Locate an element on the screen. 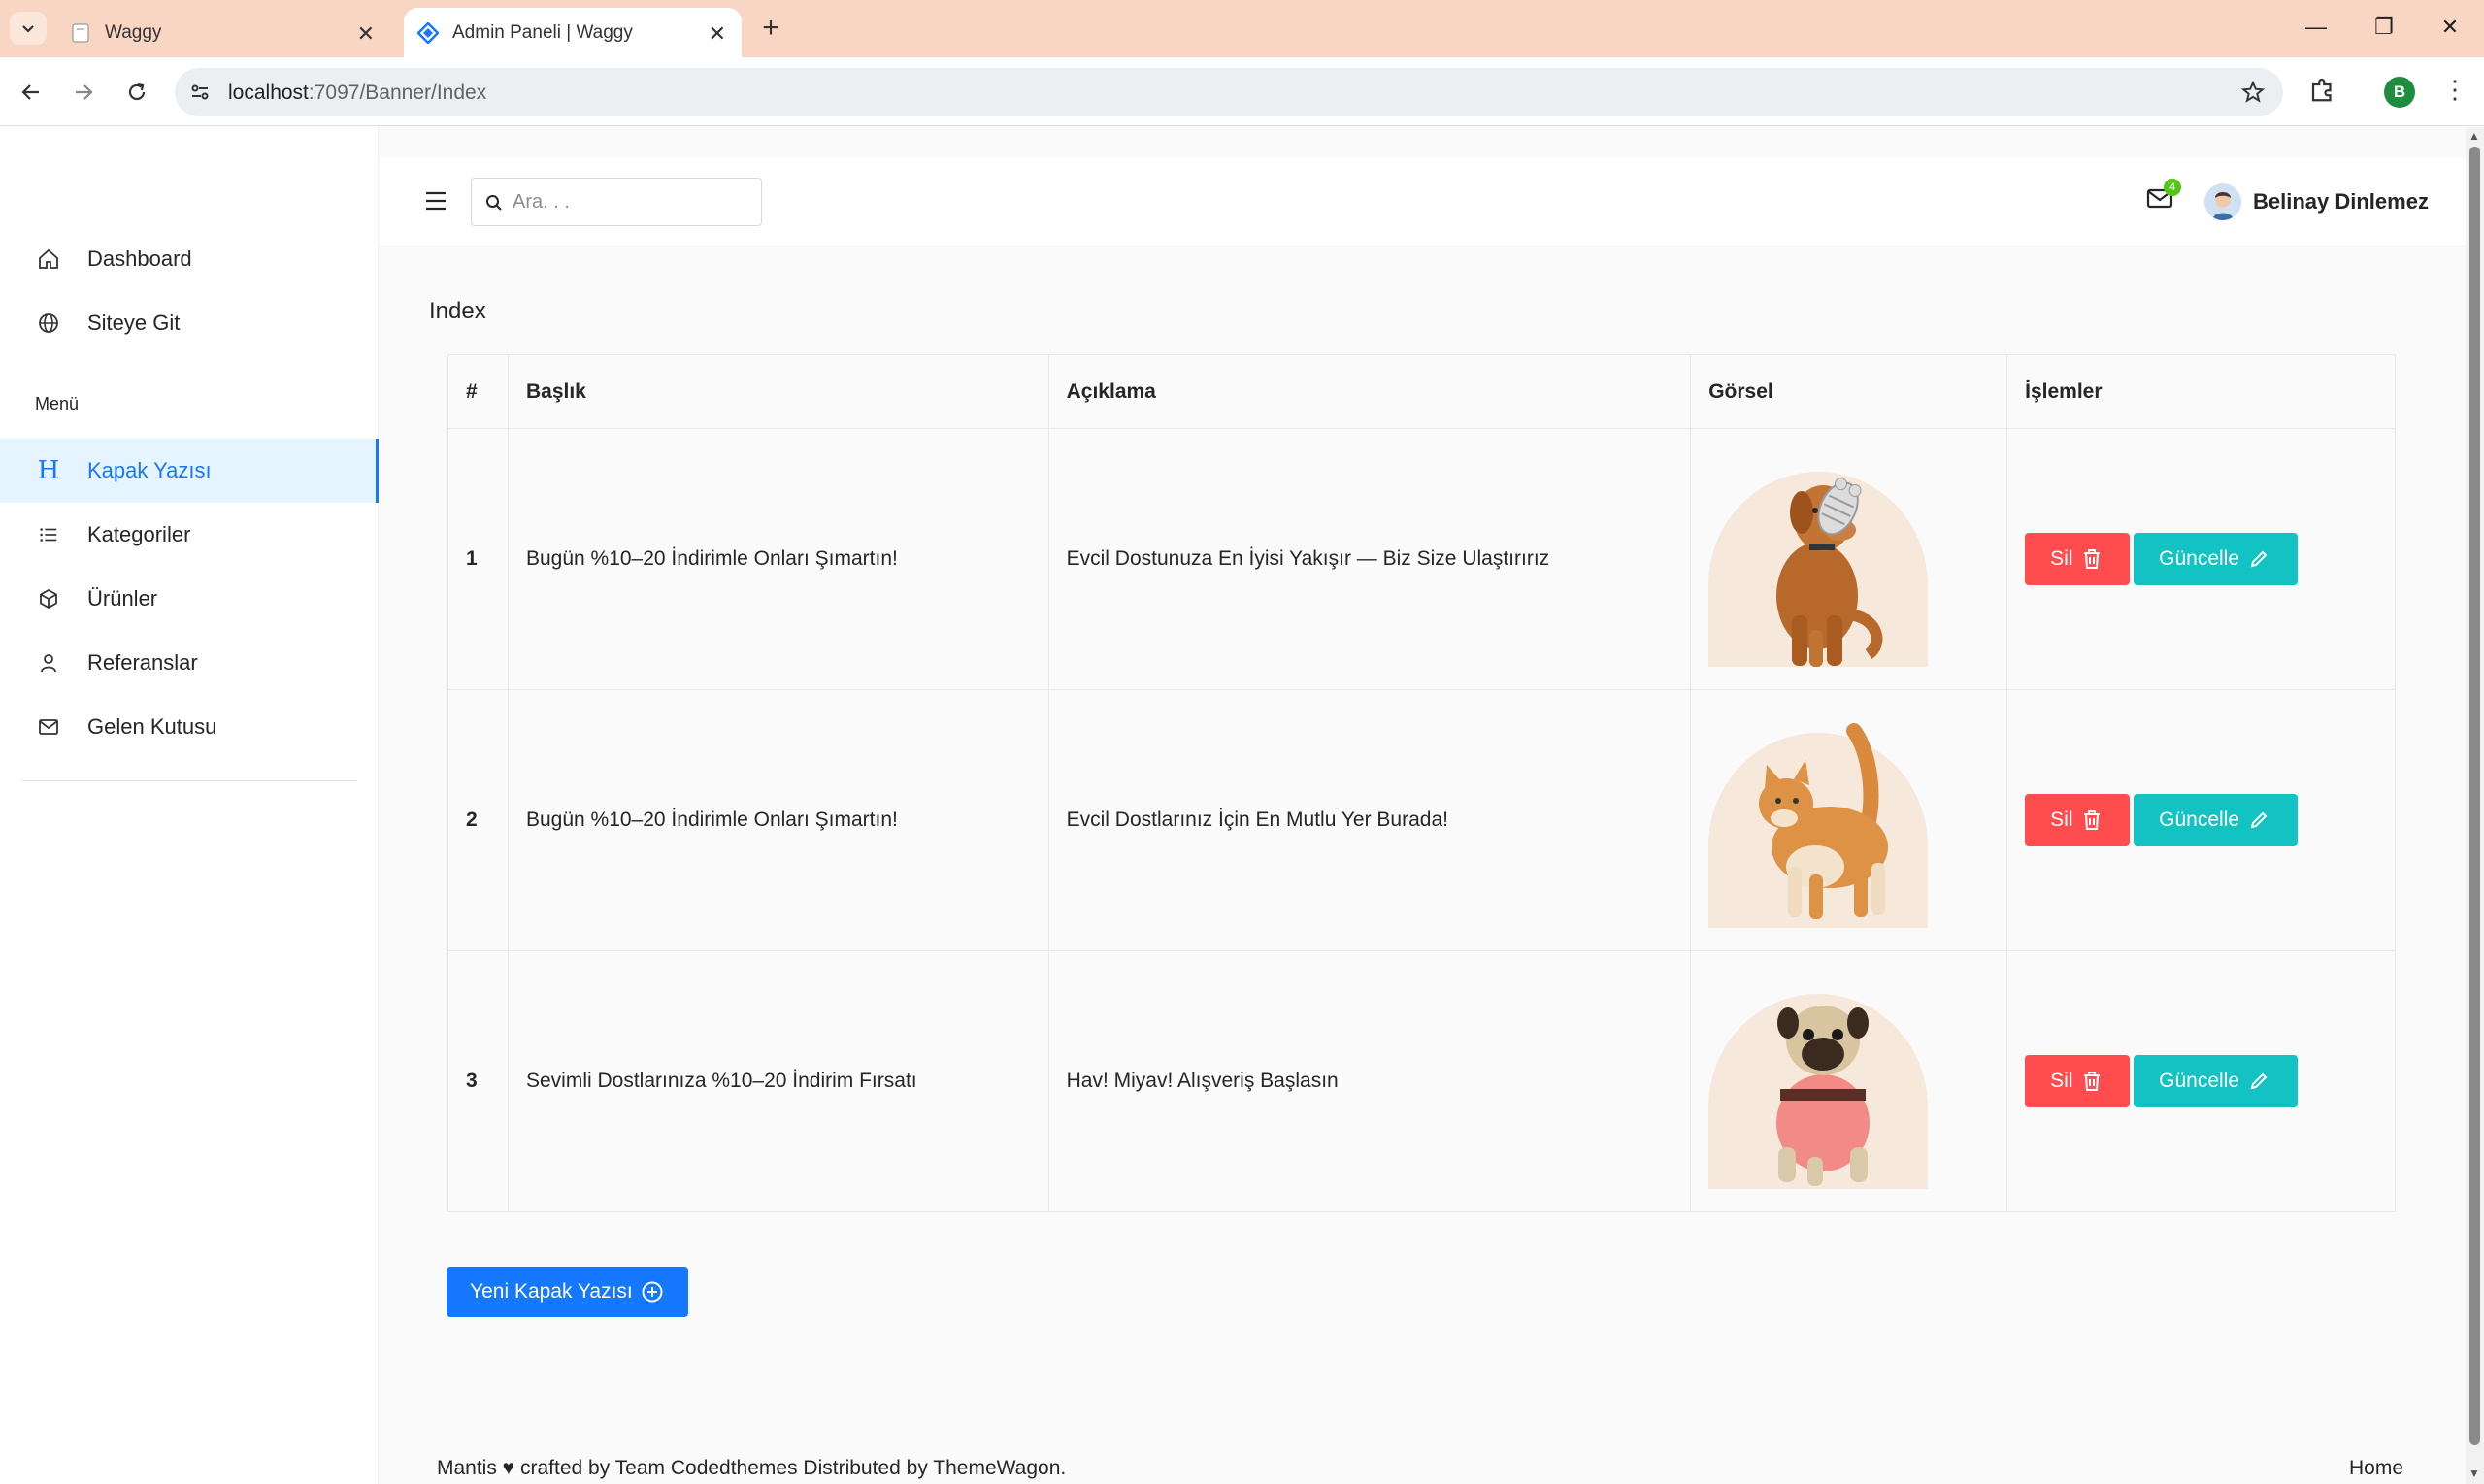 Image resolution: width=2484 pixels, height=1484 pixels. url-host: localhost is located at coordinates (268, 93).